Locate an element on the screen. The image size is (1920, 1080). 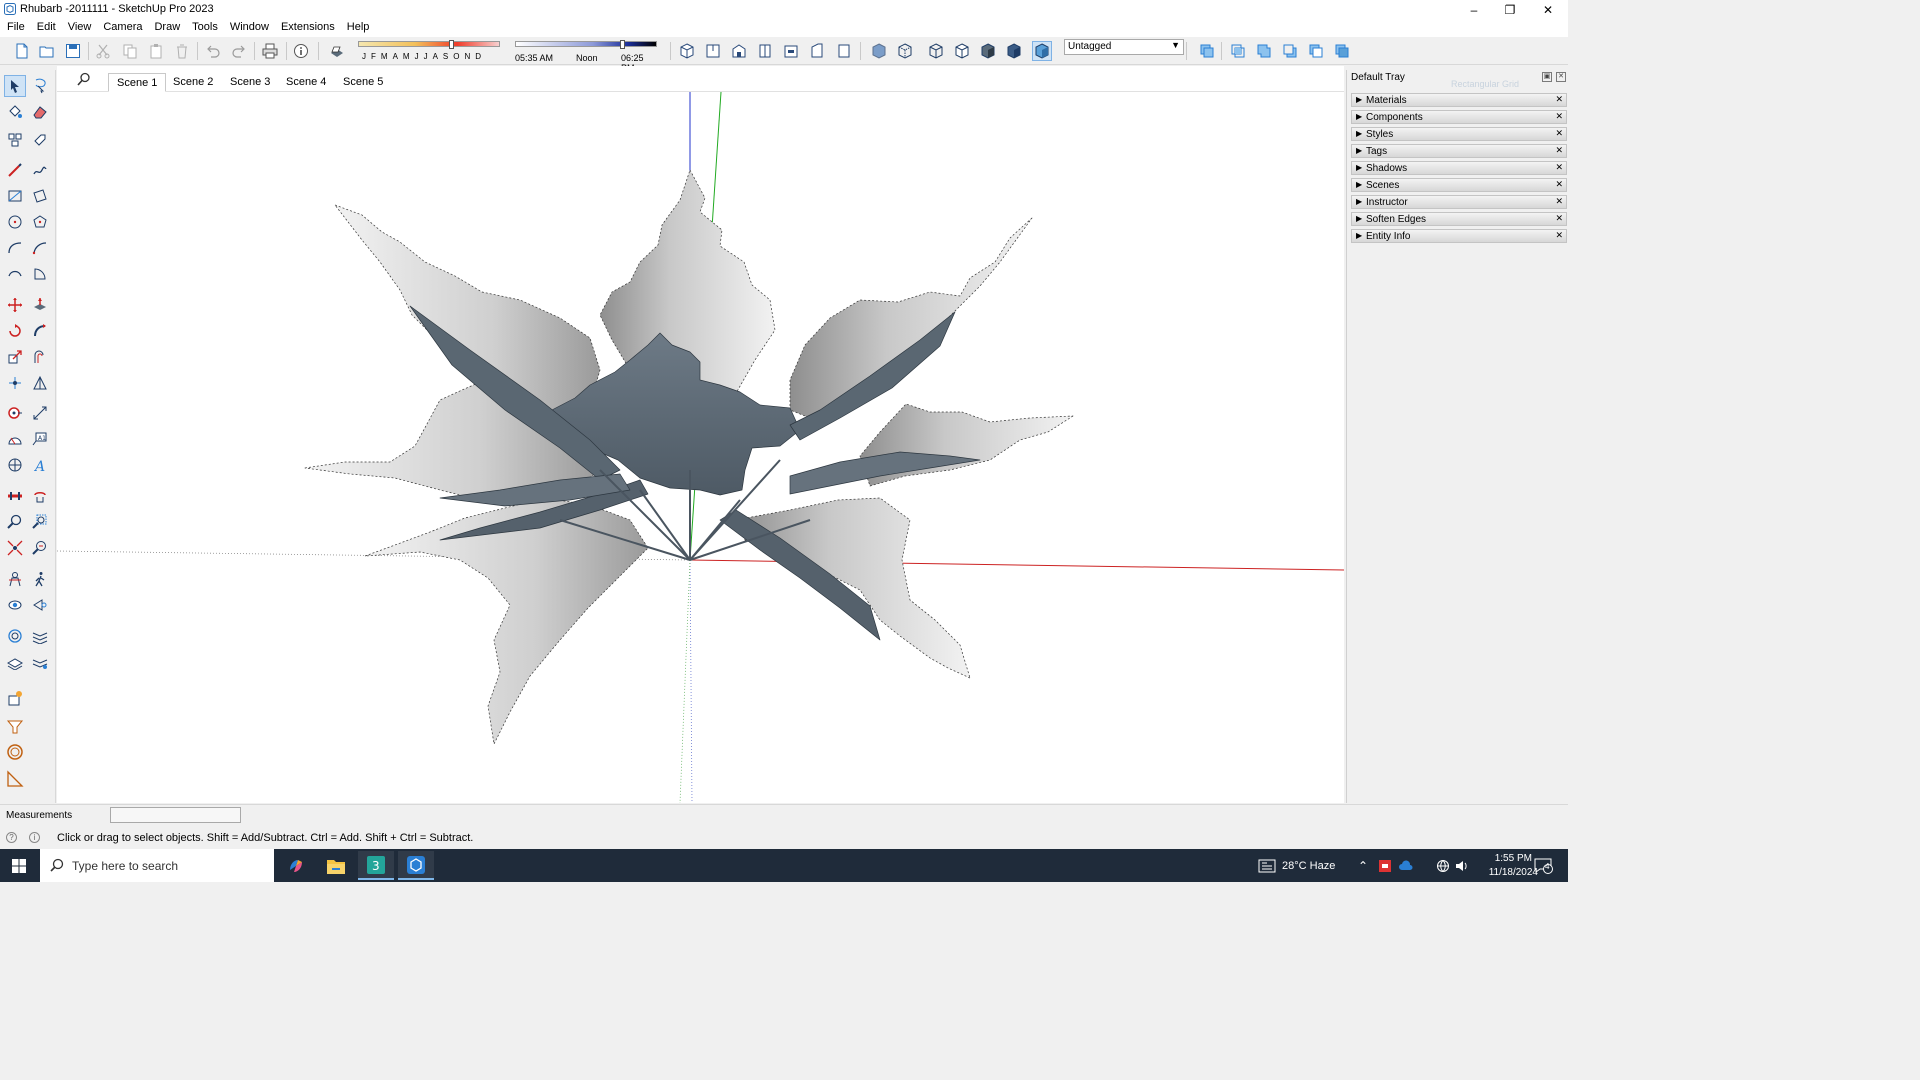
previous-view-icon is located at coordinates (40, 548).